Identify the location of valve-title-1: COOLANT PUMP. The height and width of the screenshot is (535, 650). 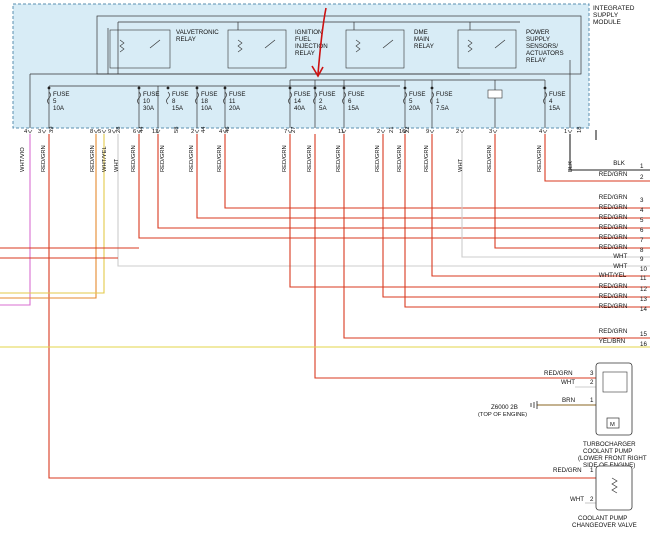
(602, 518).